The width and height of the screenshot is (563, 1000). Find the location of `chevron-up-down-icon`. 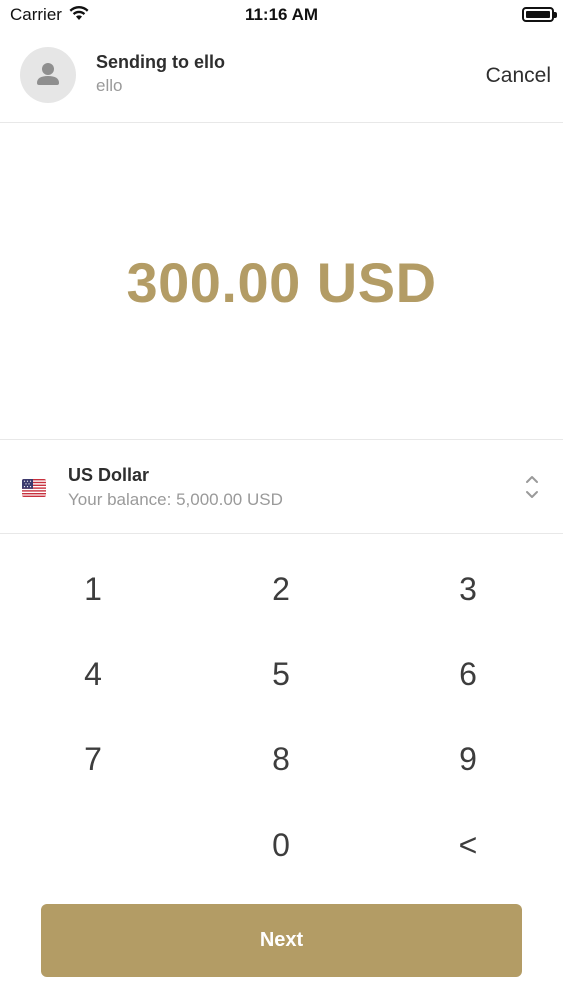

chevron-up-down-icon is located at coordinates (532, 489).